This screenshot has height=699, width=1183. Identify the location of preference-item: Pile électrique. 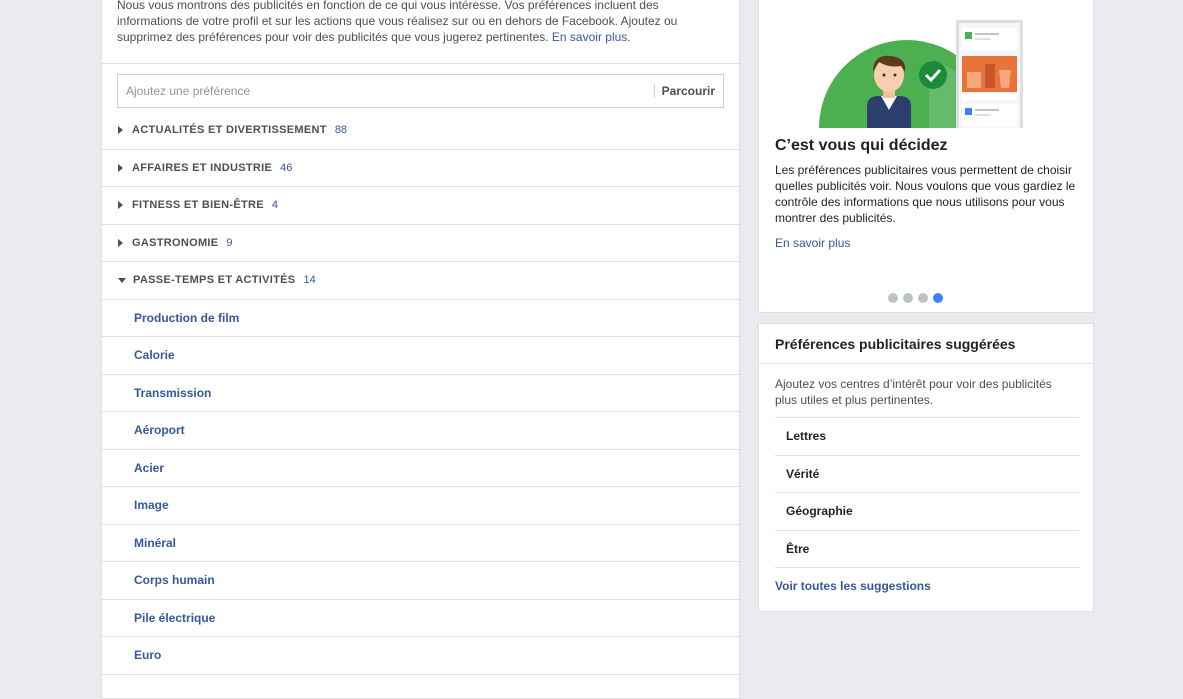
(420, 618).